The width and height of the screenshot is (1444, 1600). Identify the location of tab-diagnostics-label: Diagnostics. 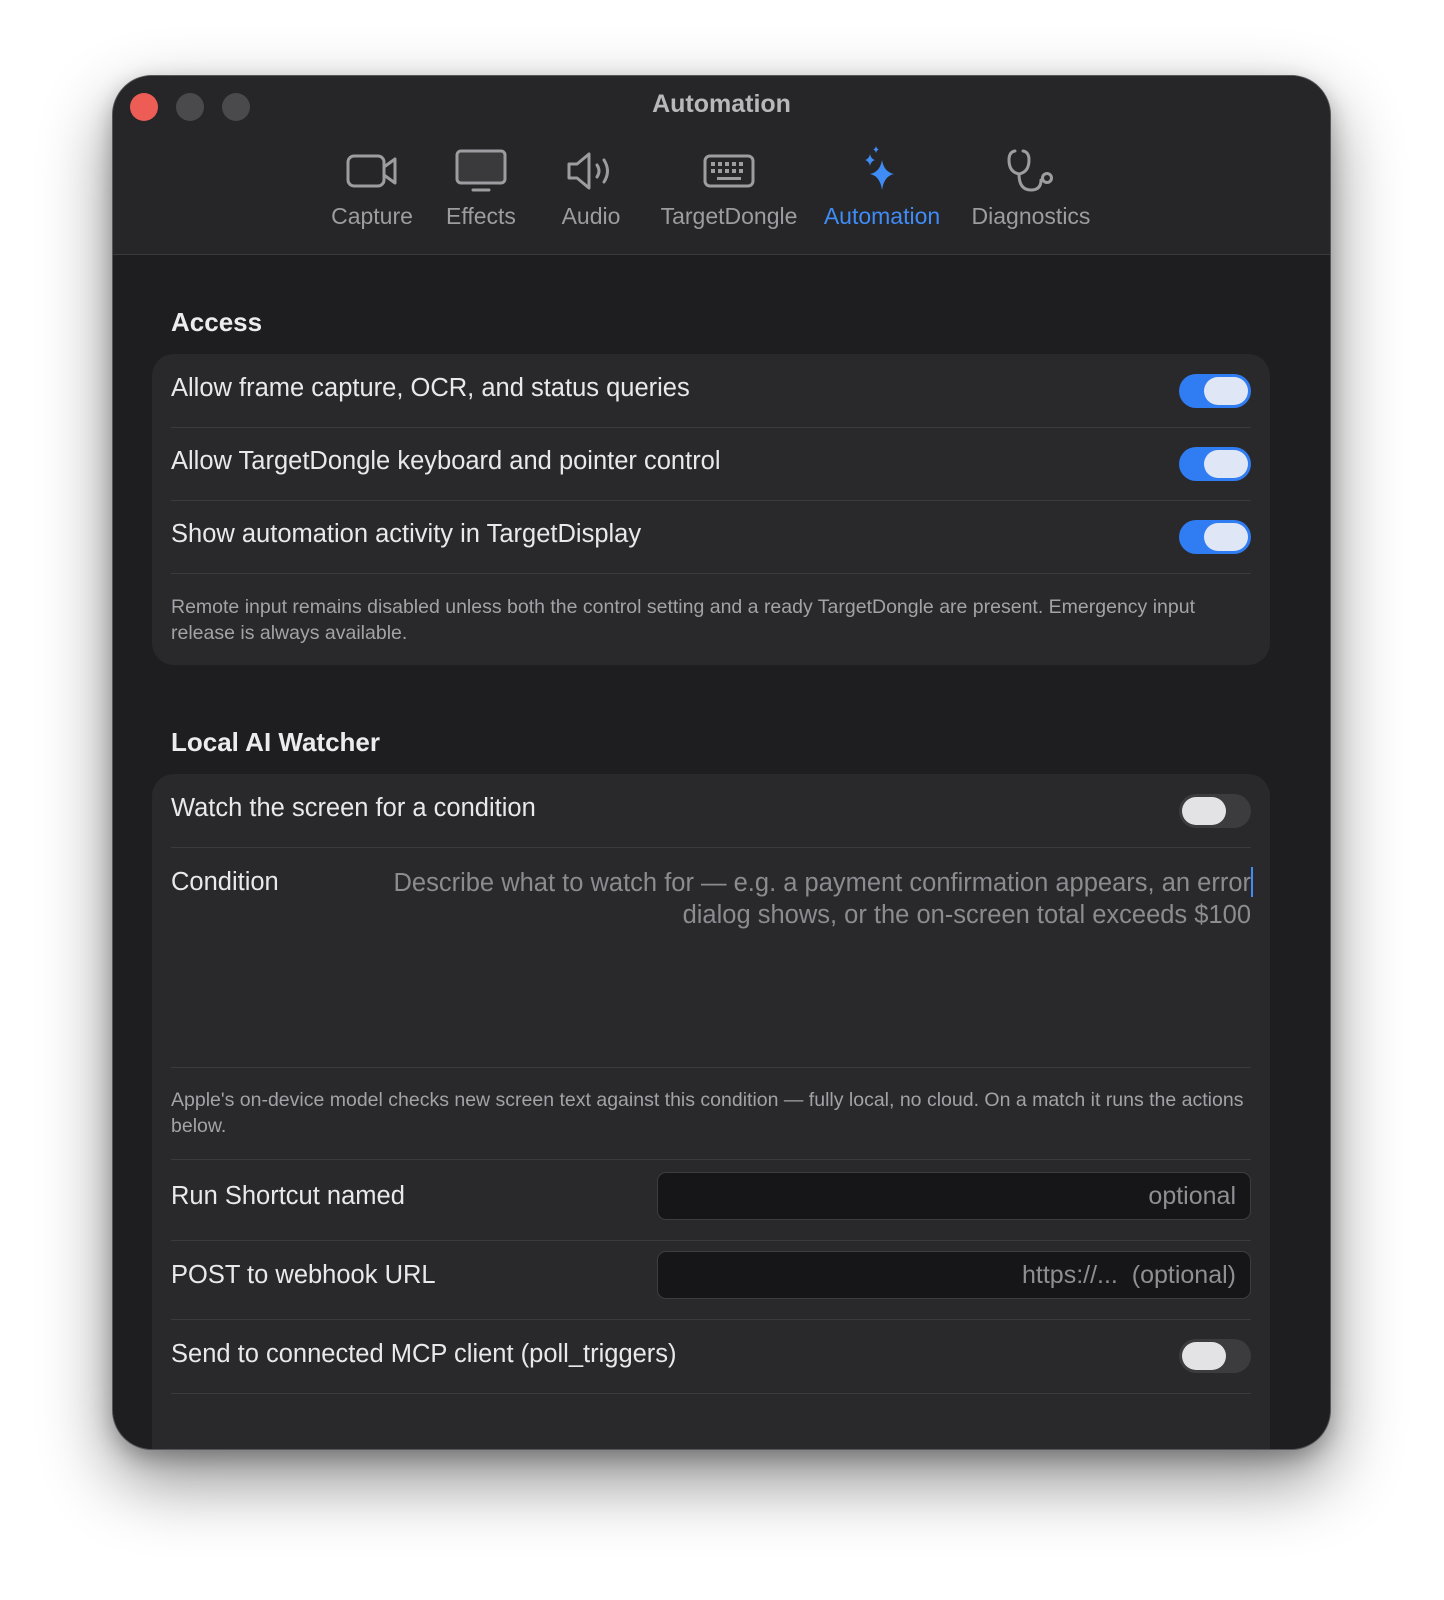
(1031, 216).